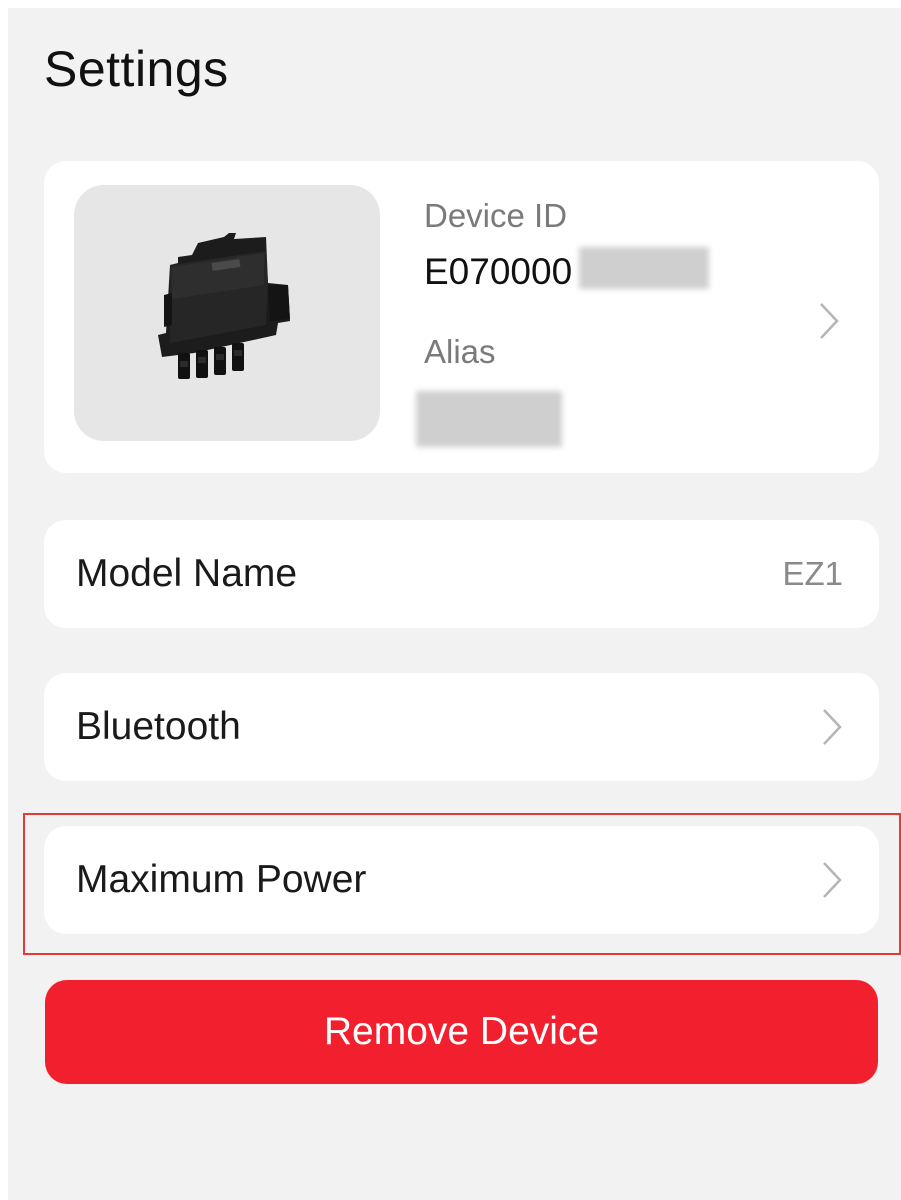 Image resolution: width=901 pixels, height=1200 pixels. I want to click on model-name-row: Model Name EZ1, so click(461, 574).